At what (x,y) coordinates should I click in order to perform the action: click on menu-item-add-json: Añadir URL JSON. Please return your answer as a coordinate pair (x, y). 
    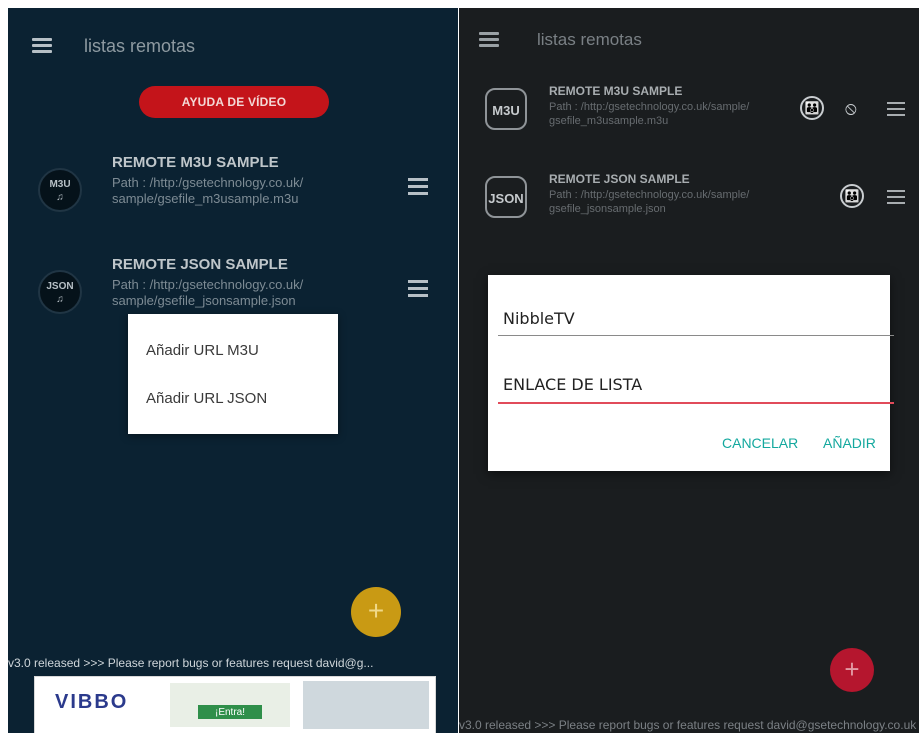
    Looking at the image, I should click on (206, 398).